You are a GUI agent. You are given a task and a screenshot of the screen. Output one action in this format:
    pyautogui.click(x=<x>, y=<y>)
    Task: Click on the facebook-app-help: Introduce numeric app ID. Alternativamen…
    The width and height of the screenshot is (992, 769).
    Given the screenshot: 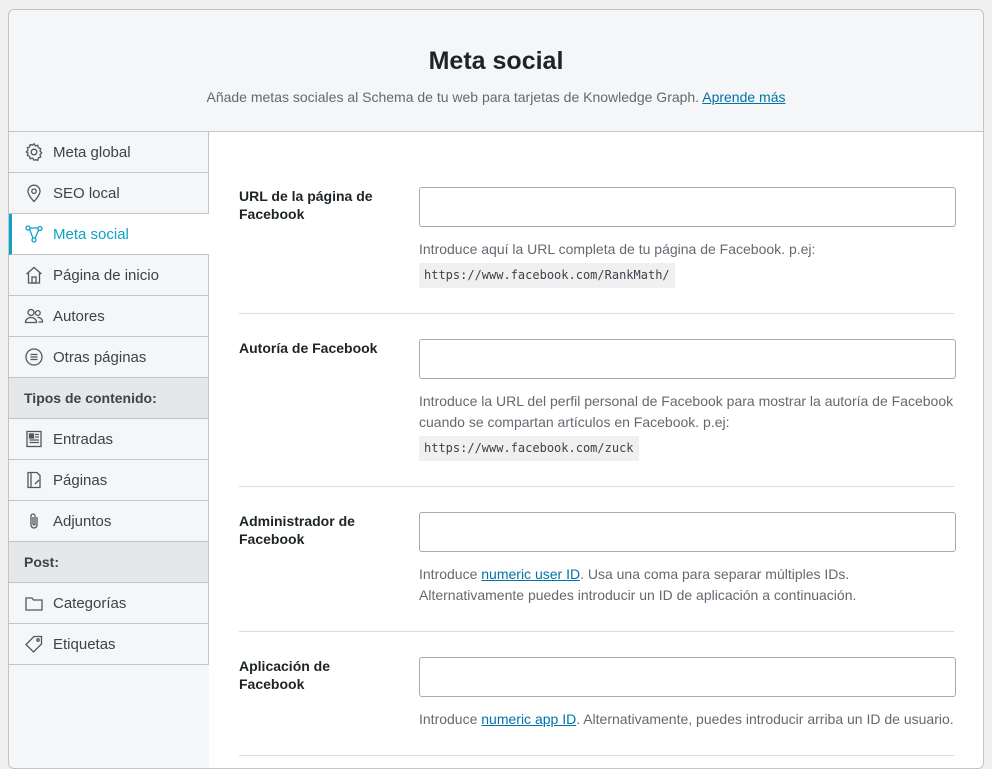 What is the action you would take?
    pyautogui.click(x=687, y=719)
    